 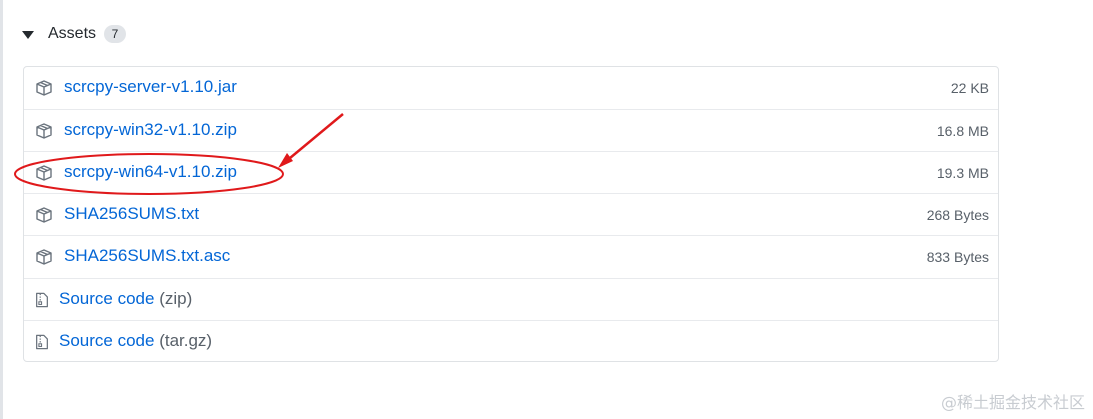 I want to click on assets-count-badge: 7, so click(x=115, y=34).